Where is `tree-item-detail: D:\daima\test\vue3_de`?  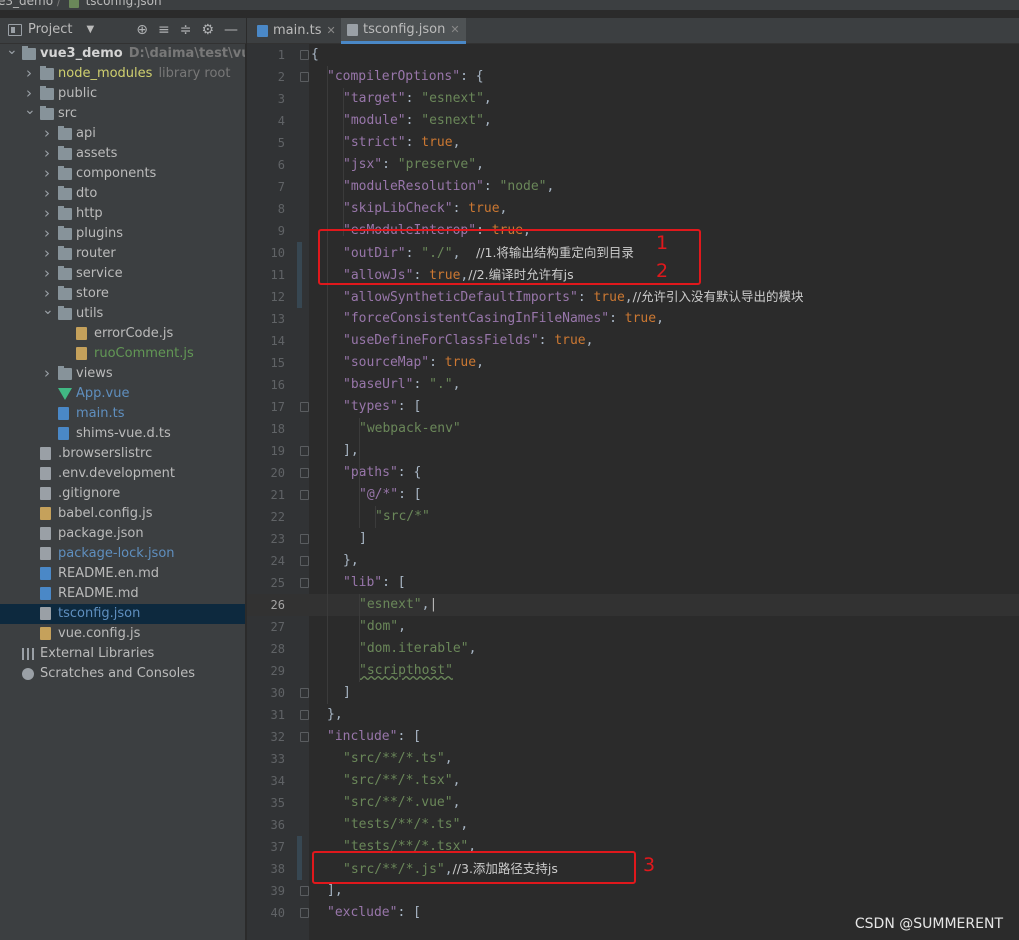 tree-item-detail: D:\daima\test\vue3_de is located at coordinates (186, 53).